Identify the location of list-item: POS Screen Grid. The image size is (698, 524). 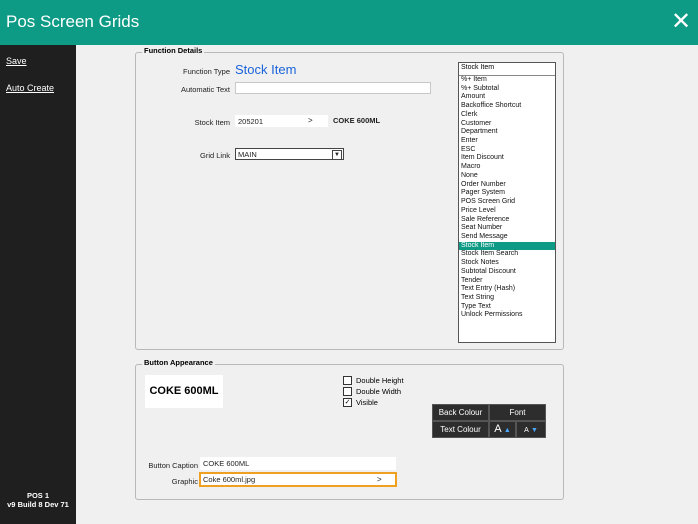
(507, 202).